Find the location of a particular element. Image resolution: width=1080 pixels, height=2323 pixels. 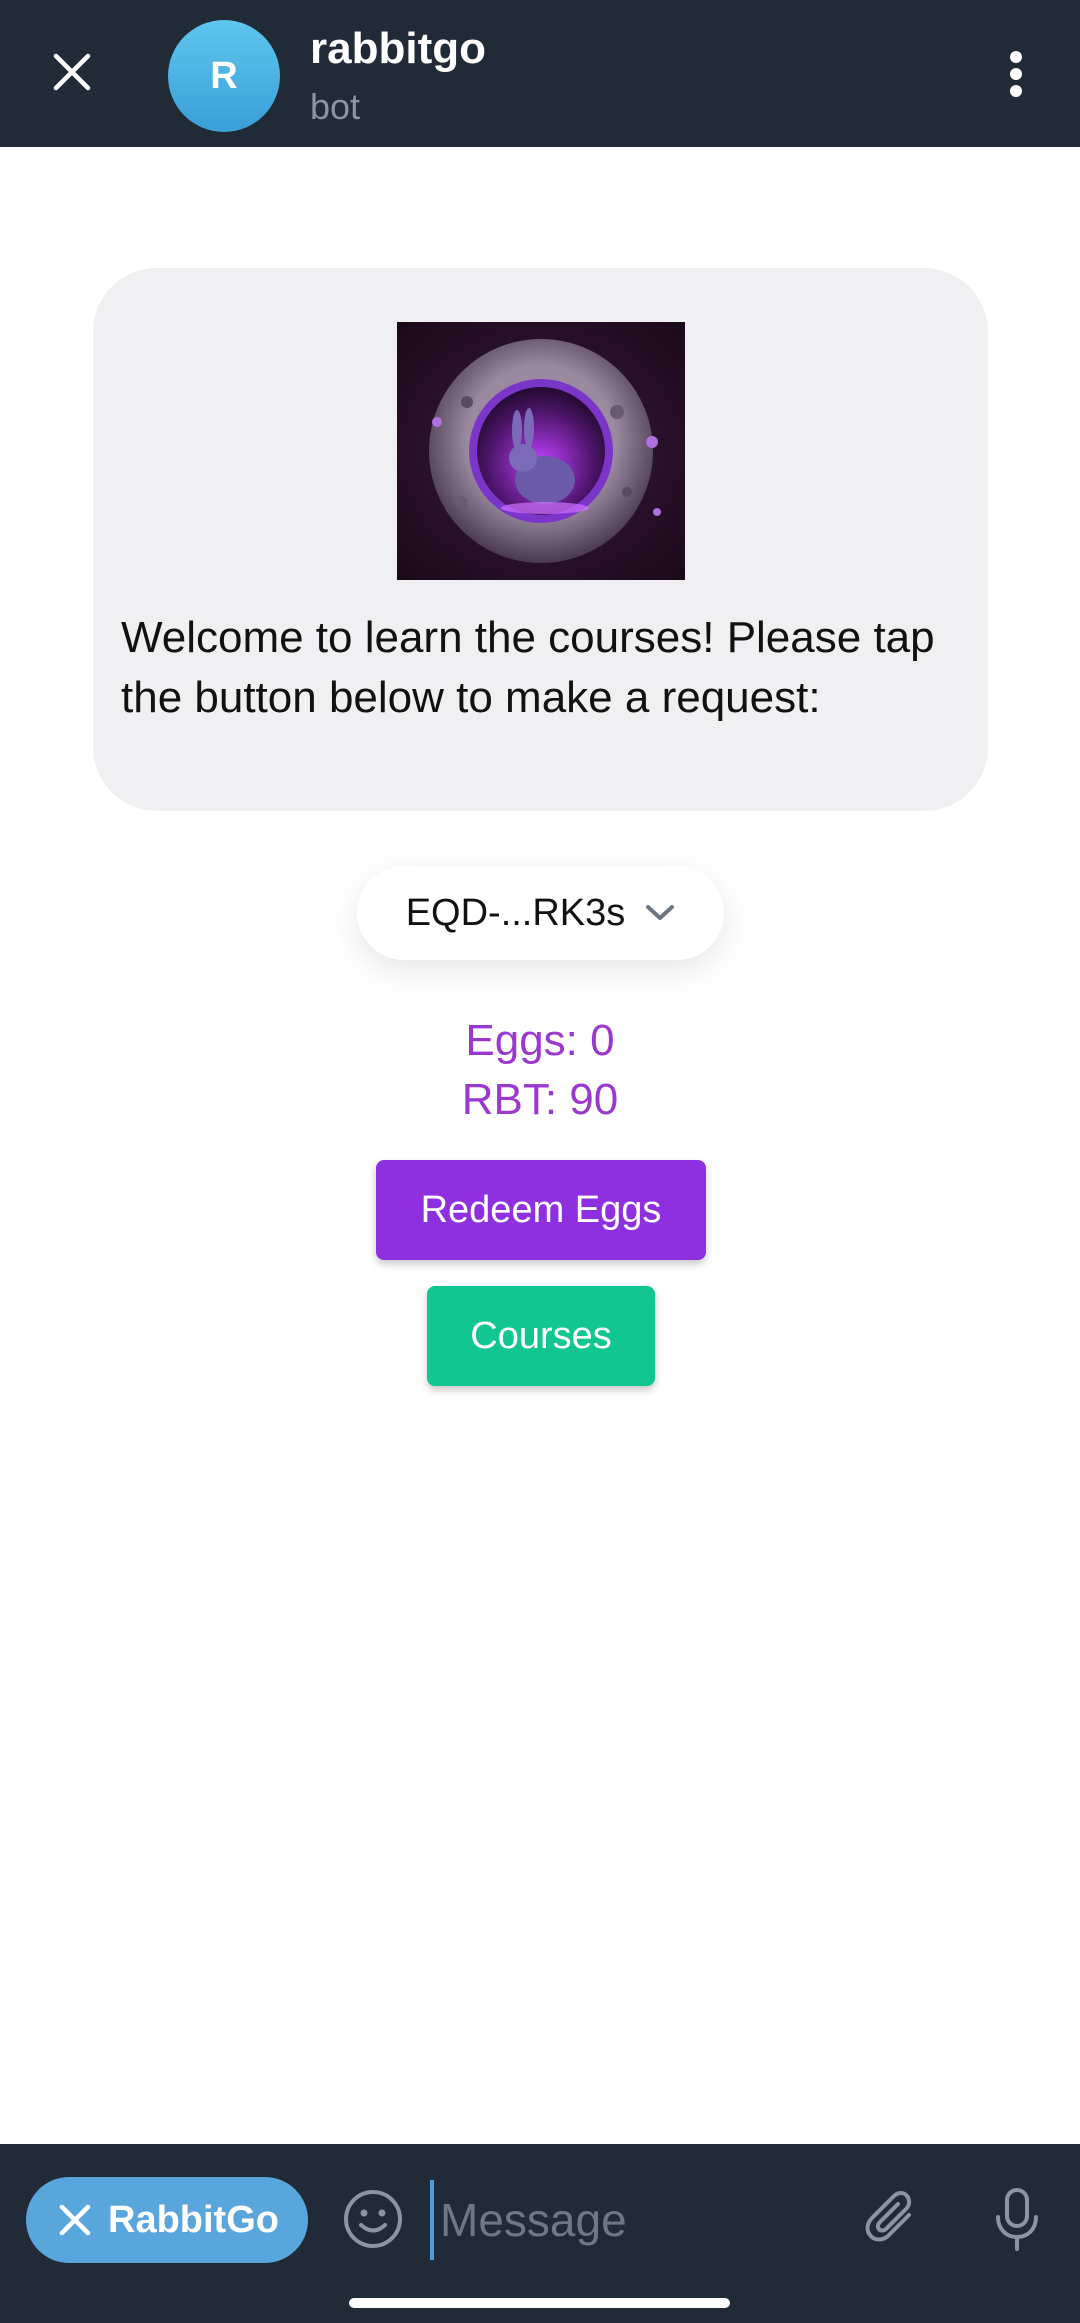

home-indicator is located at coordinates (539, 2303).